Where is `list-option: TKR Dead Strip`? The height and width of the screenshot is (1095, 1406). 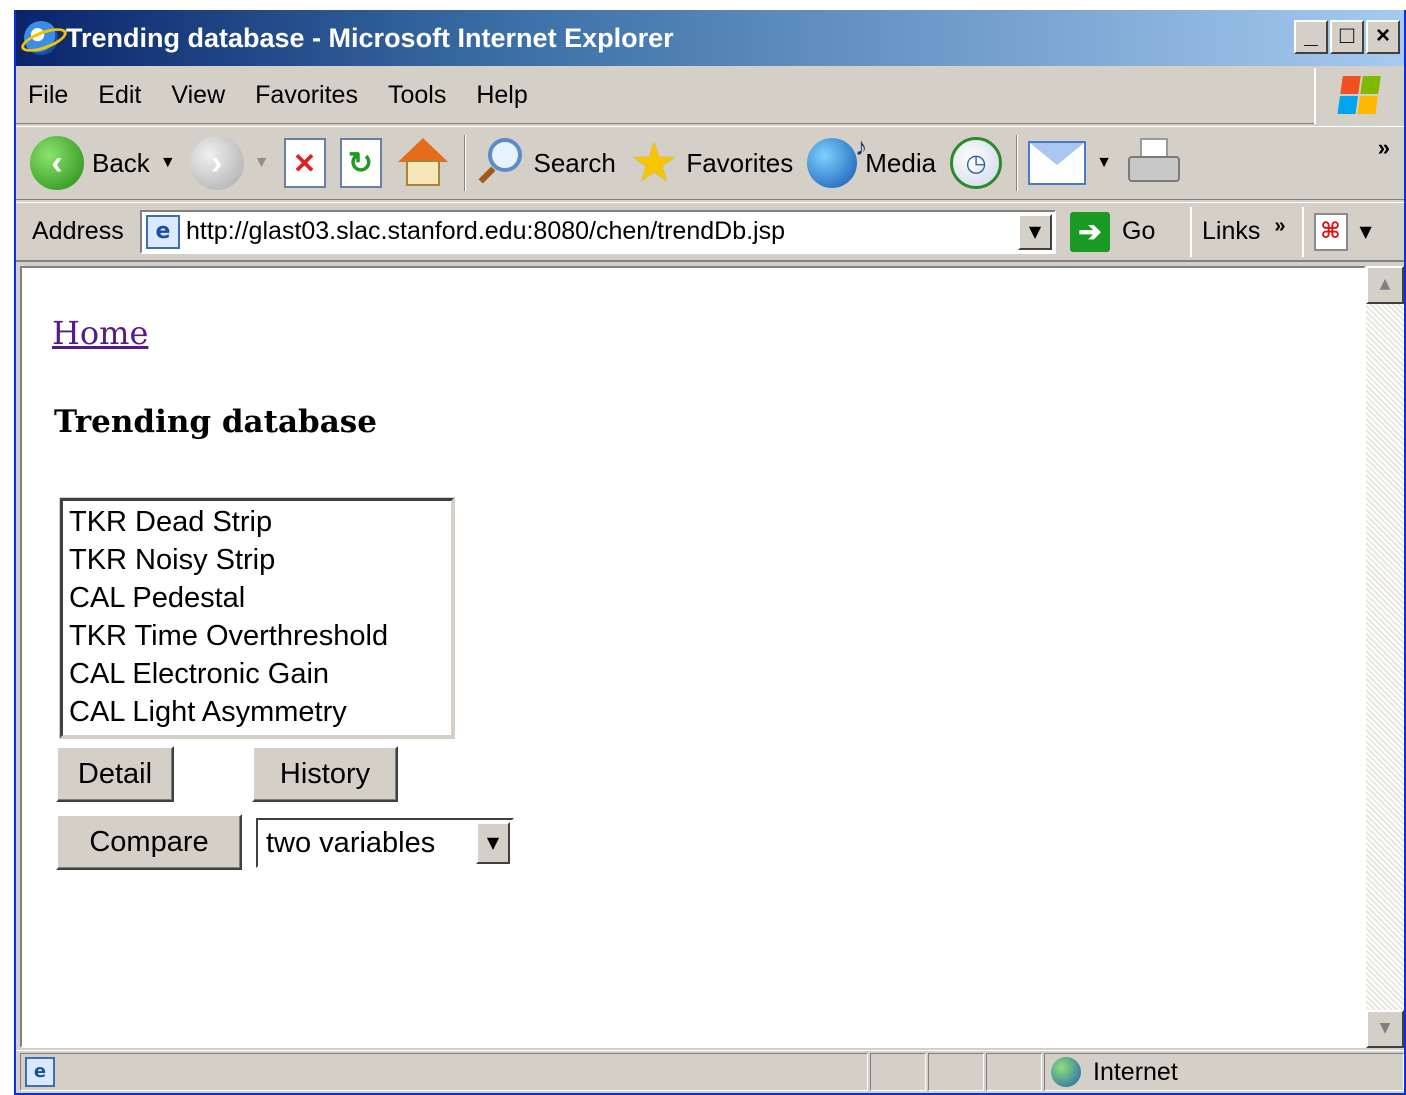 list-option: TKR Dead Strip is located at coordinates (257, 522).